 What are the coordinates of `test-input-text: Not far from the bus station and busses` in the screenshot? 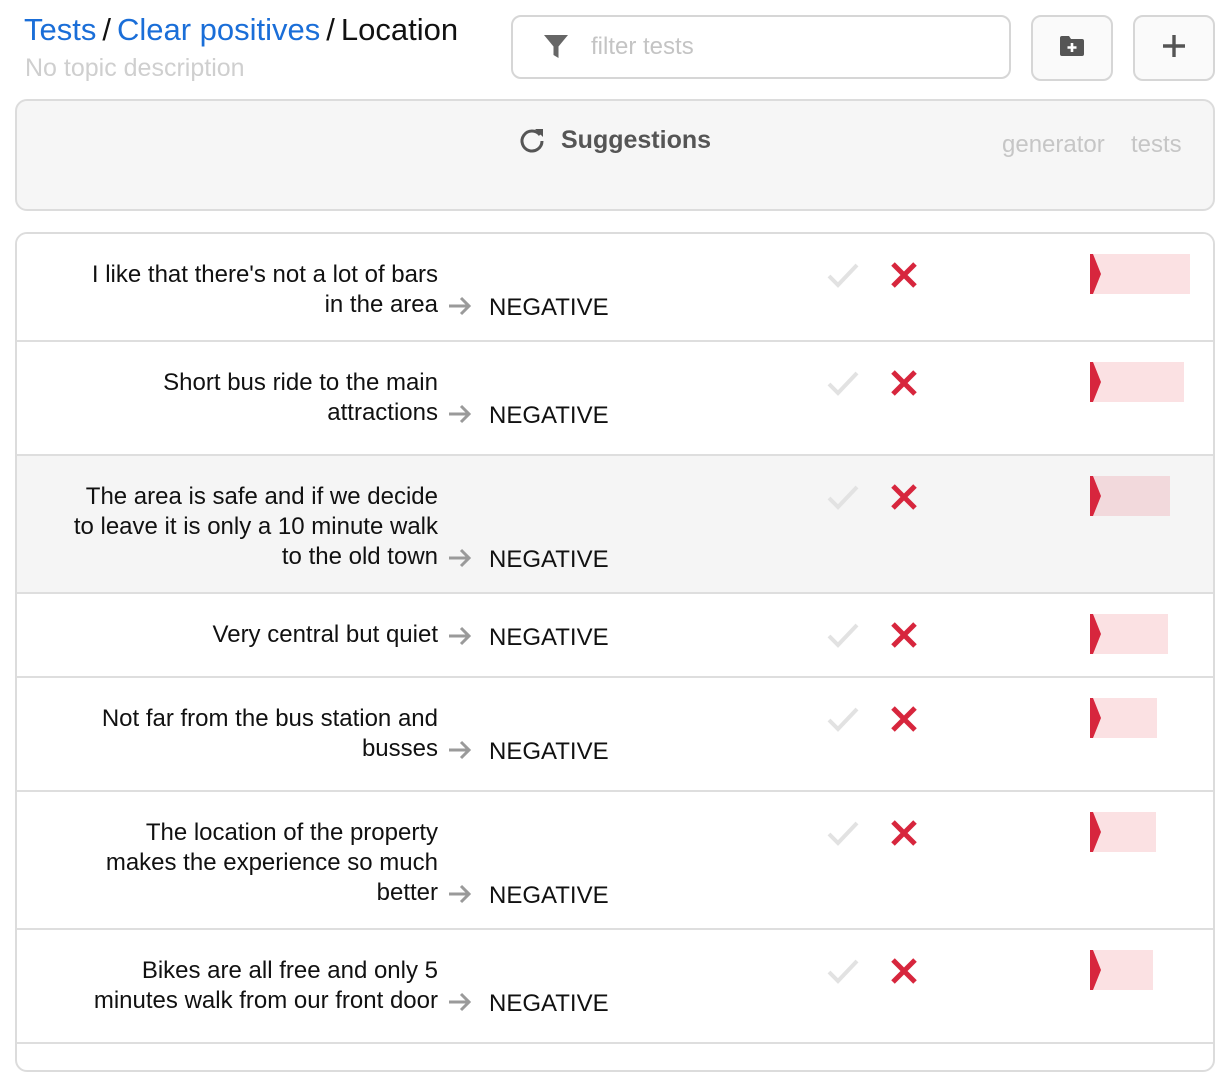 It's located at (228, 734).